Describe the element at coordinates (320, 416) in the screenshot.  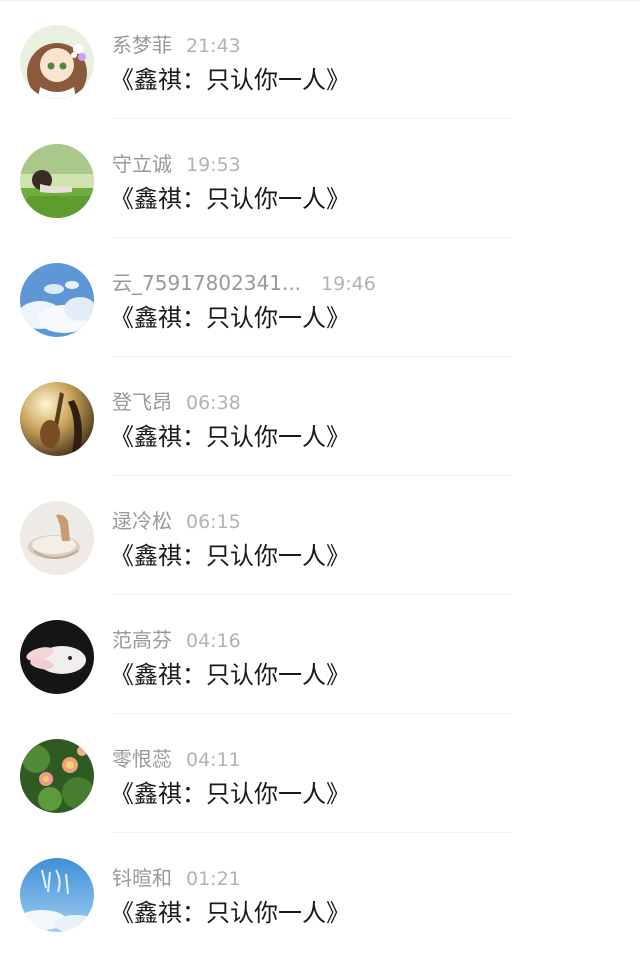
I see `comment-item: 登飞昂 06:38 《鑫祺：只认你一人》` at that location.